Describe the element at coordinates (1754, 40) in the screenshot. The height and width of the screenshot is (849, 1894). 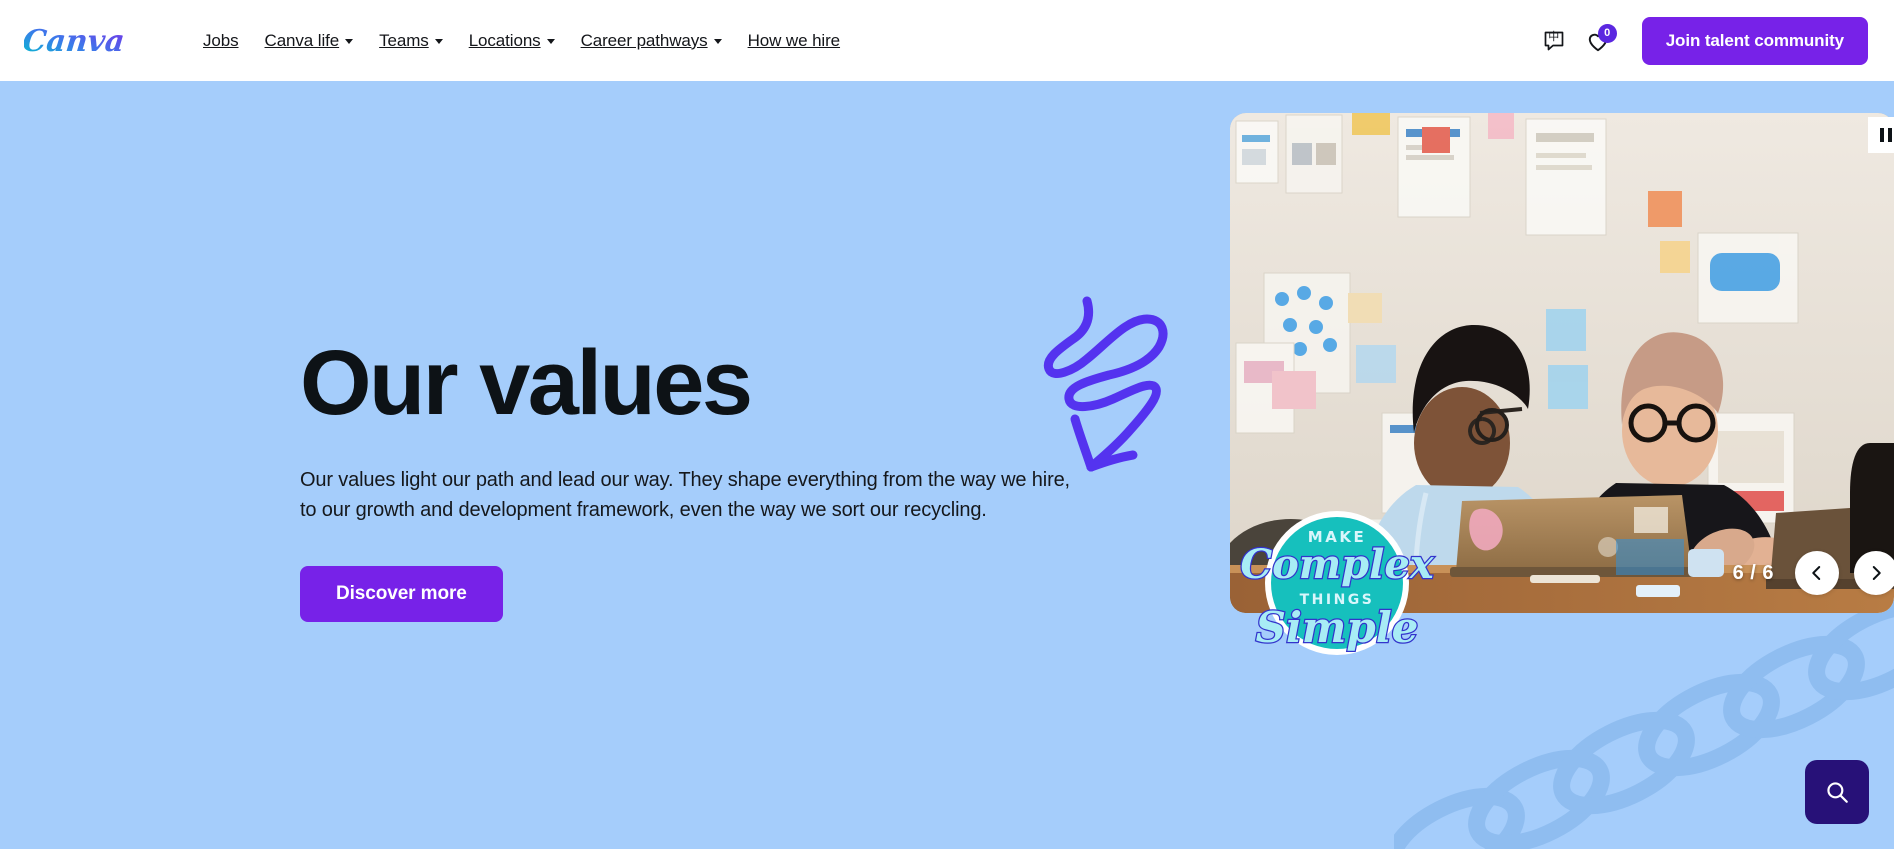
I see `join-talent-community-button: Join talent community` at that location.